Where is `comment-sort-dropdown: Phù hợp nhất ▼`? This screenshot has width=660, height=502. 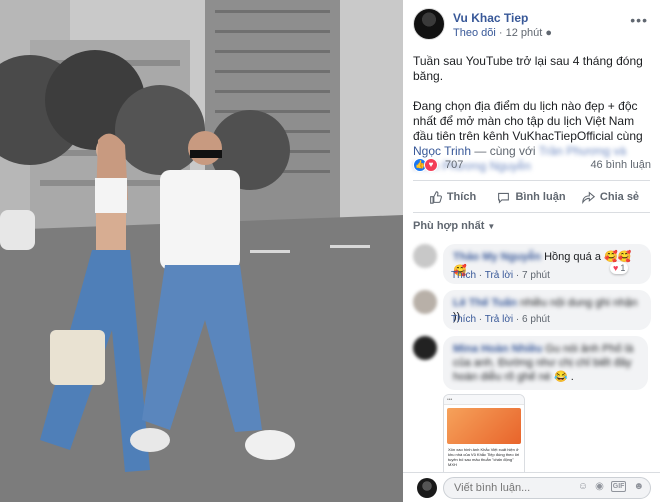
comment-sort-dropdown: Phù hợp nhất ▼ is located at coordinates (454, 226).